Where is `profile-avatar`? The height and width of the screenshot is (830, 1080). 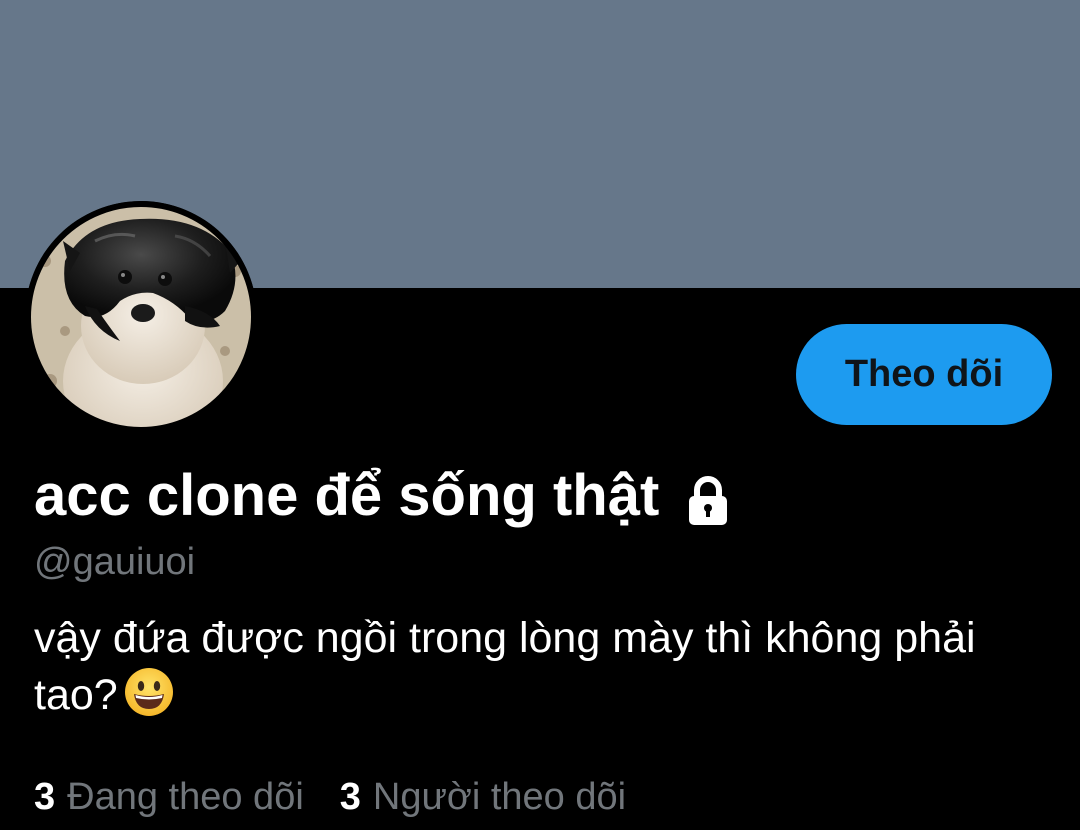
profile-avatar is located at coordinates (141, 317).